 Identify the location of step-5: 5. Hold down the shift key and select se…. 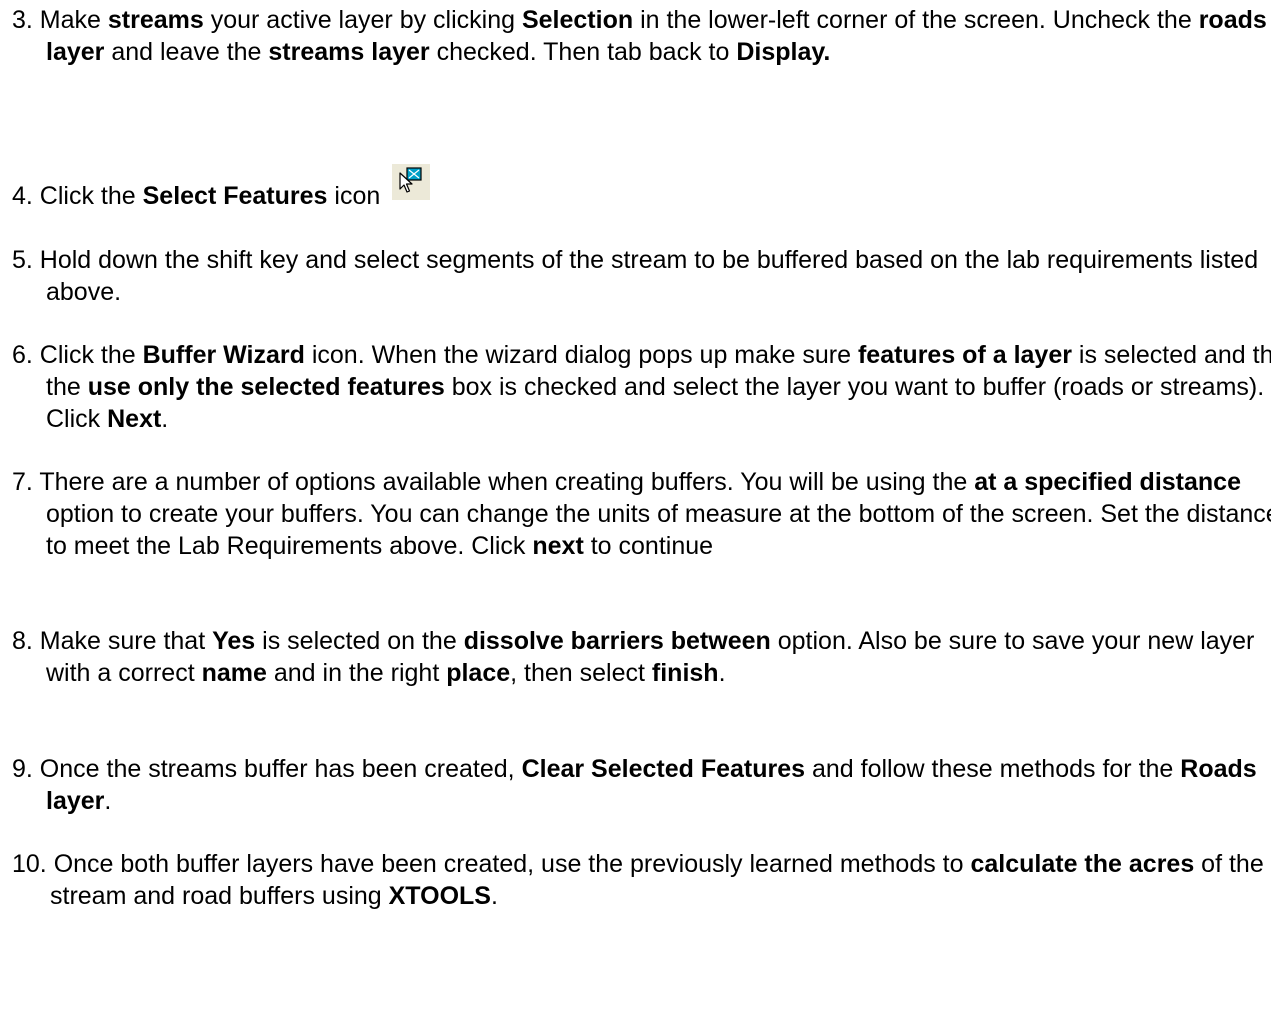
(641, 276).